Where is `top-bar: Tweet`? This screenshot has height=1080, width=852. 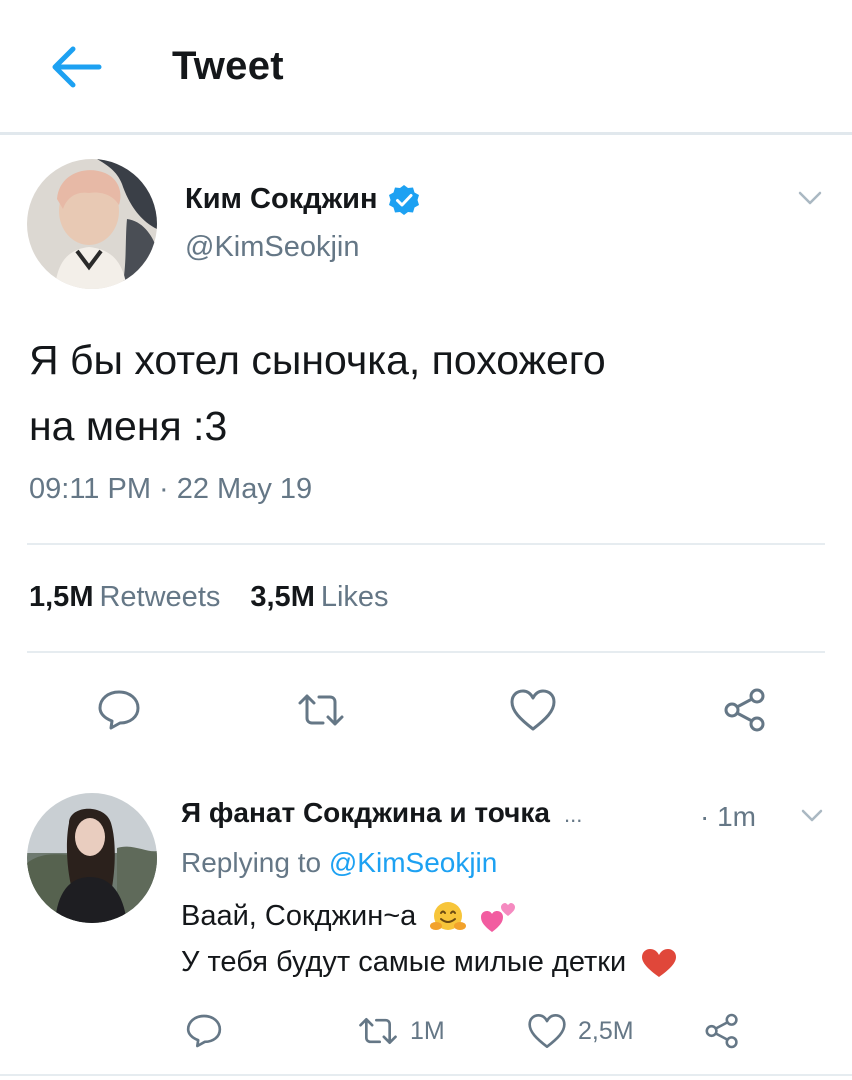
top-bar: Tweet is located at coordinates (426, 66).